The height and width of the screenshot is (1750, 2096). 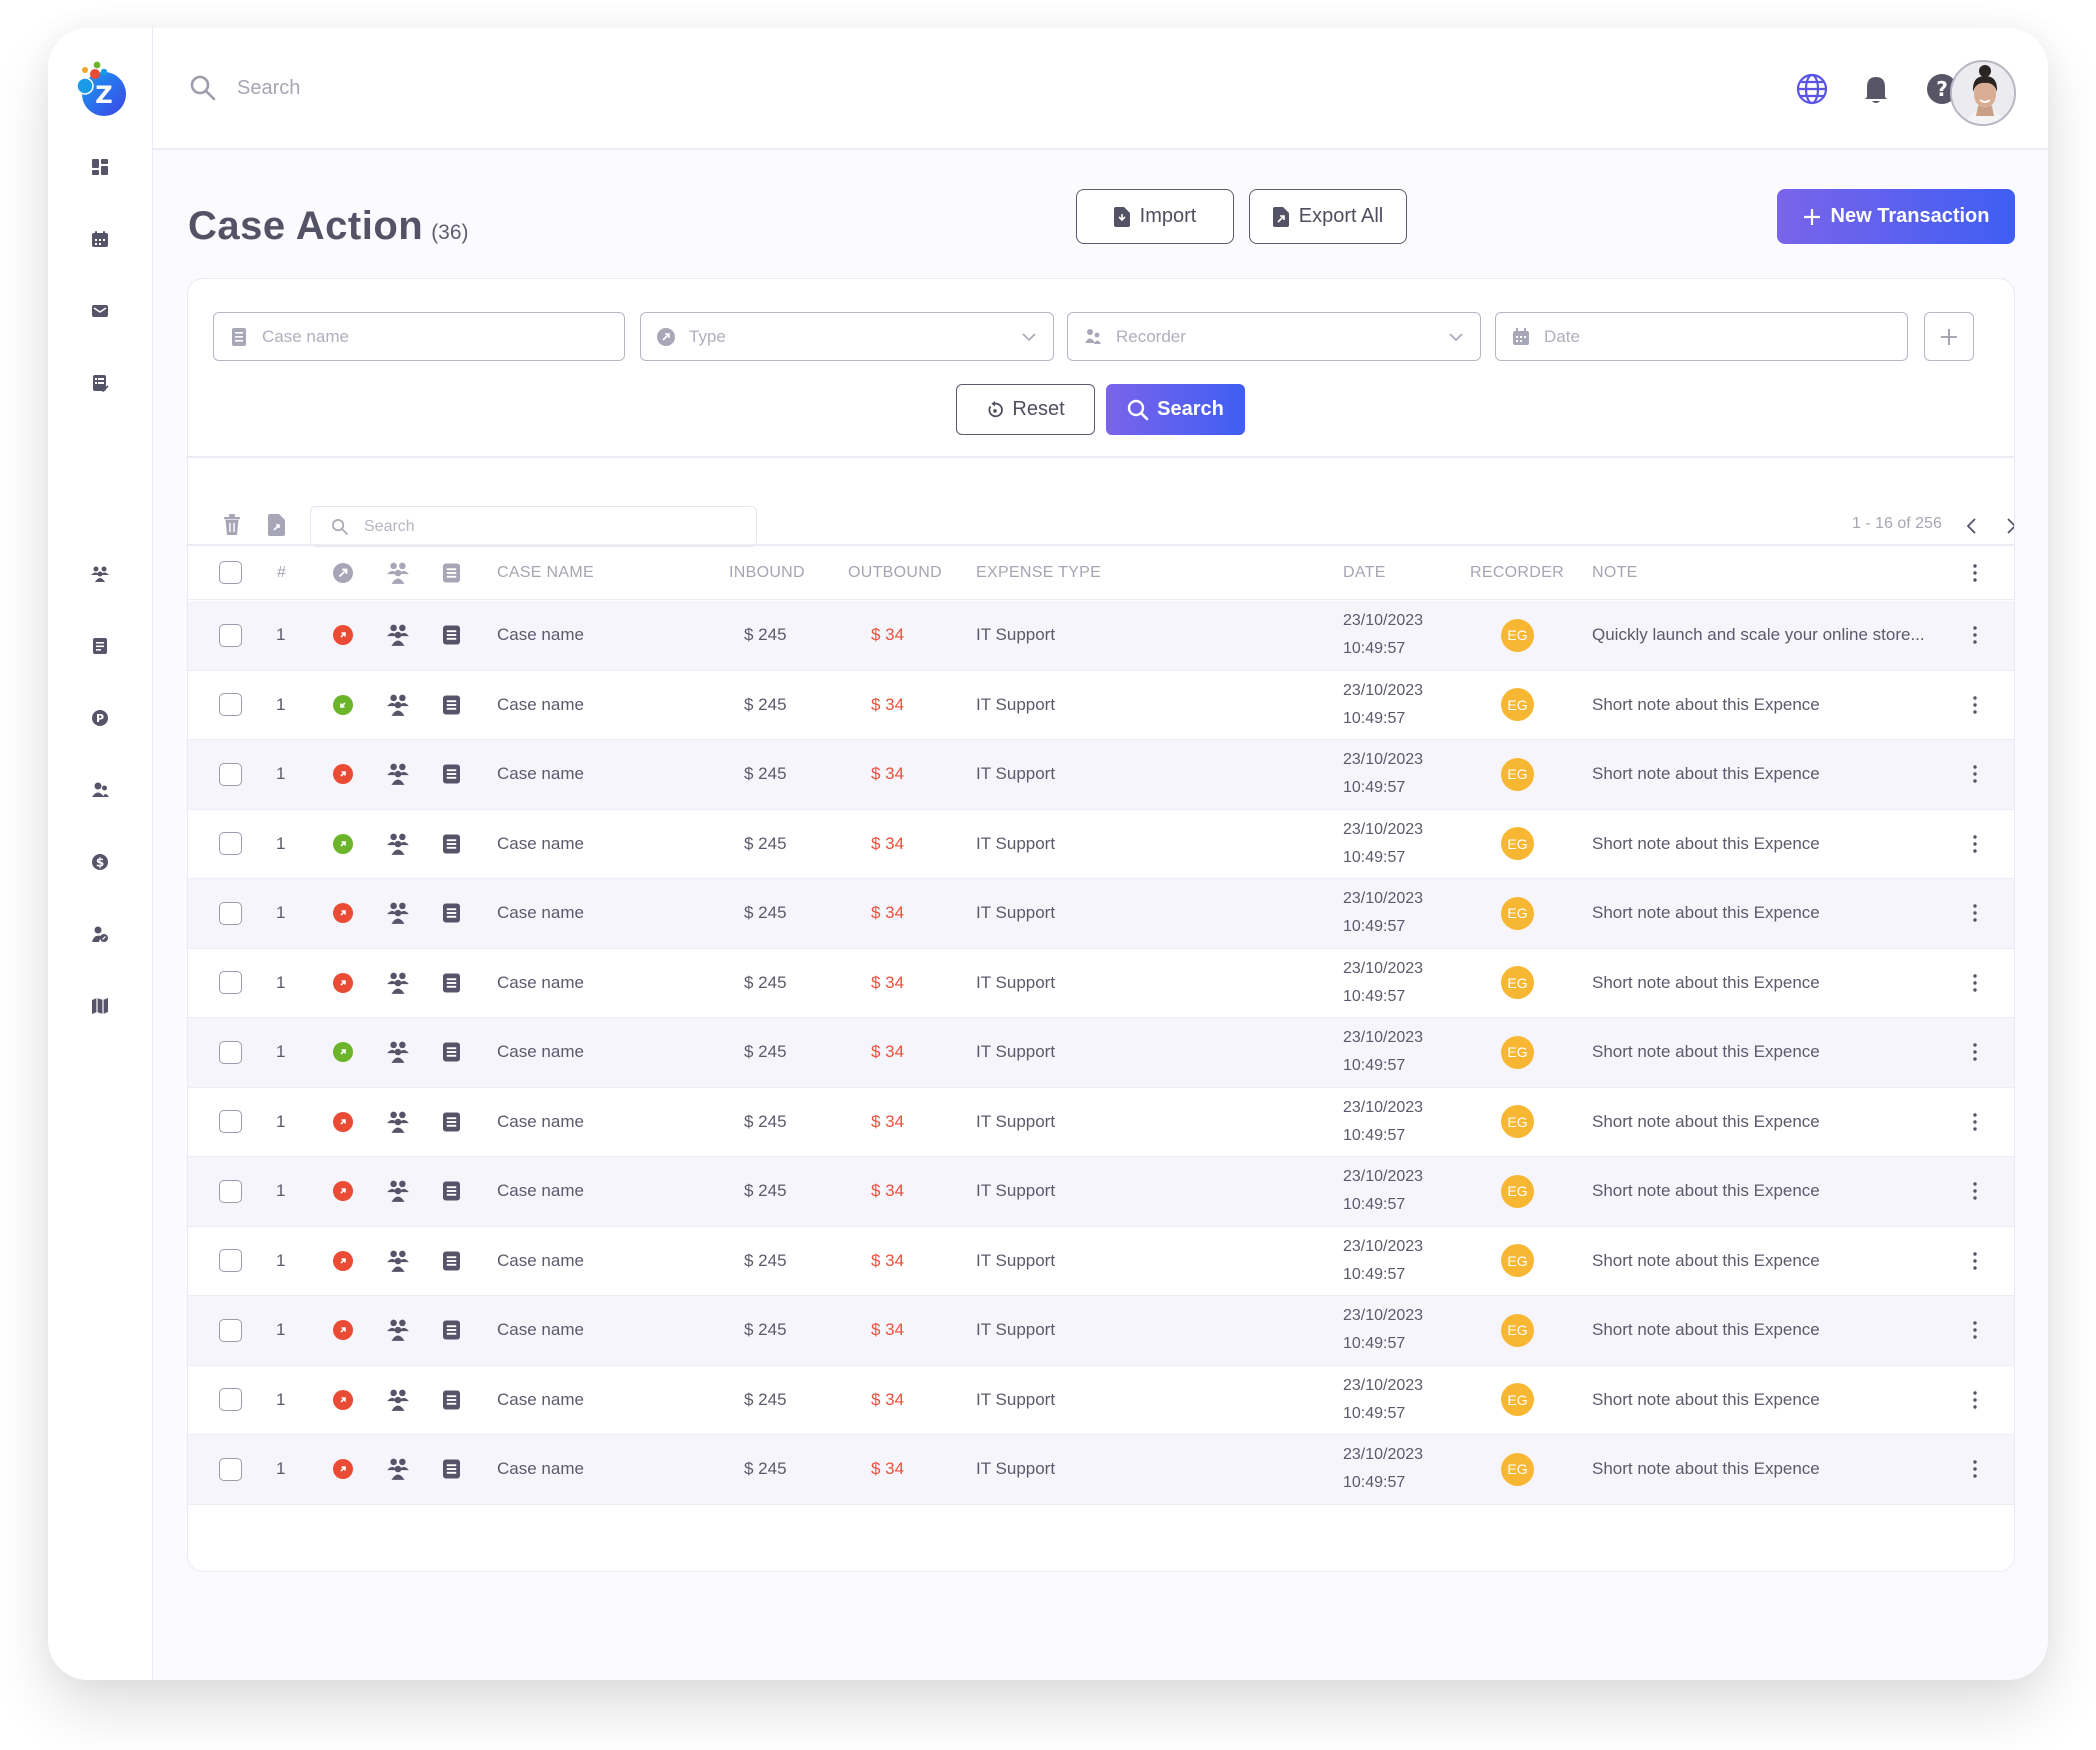 What do you see at coordinates (1175, 409) in the screenshot?
I see `search-button: Search` at bounding box center [1175, 409].